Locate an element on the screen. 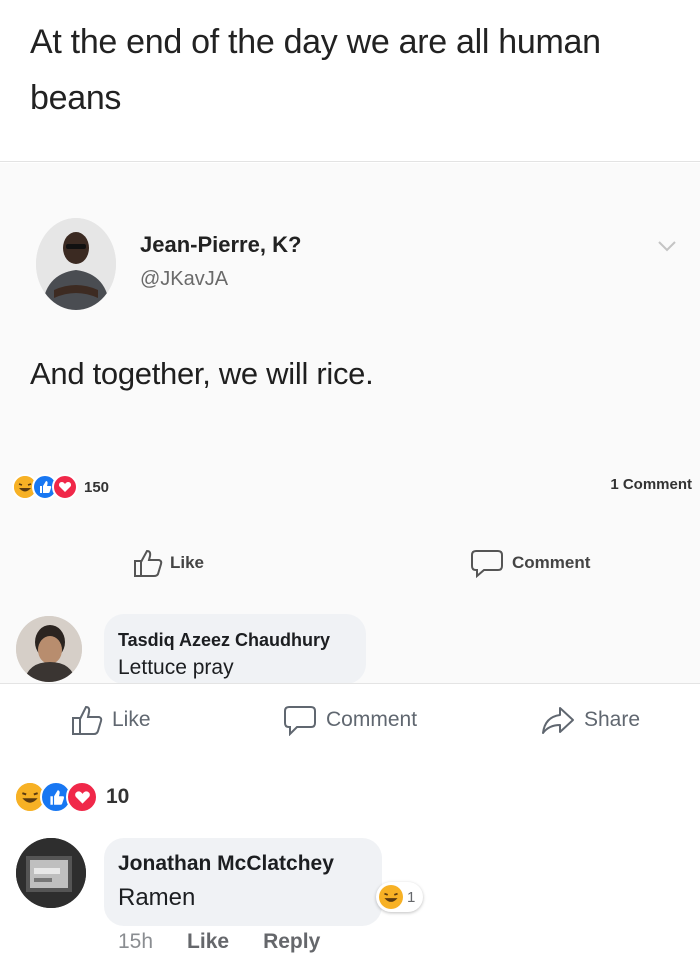 Image resolution: width=700 pixels, height=980 pixels. comment-reply-link: Reply is located at coordinates (291, 942).